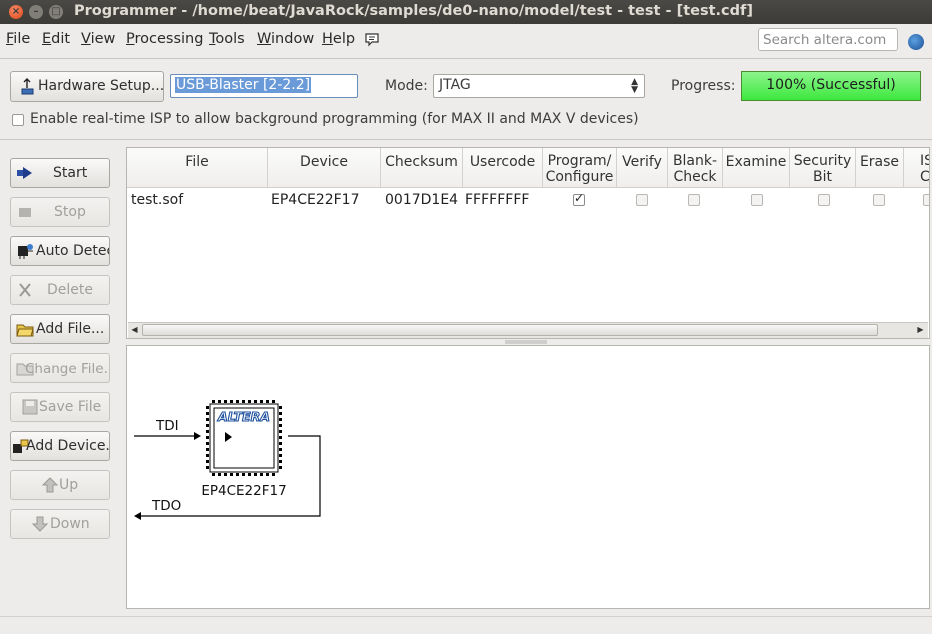 This screenshot has height=634, width=932. I want to click on chip-name: EP4CE22F17, so click(243, 491).